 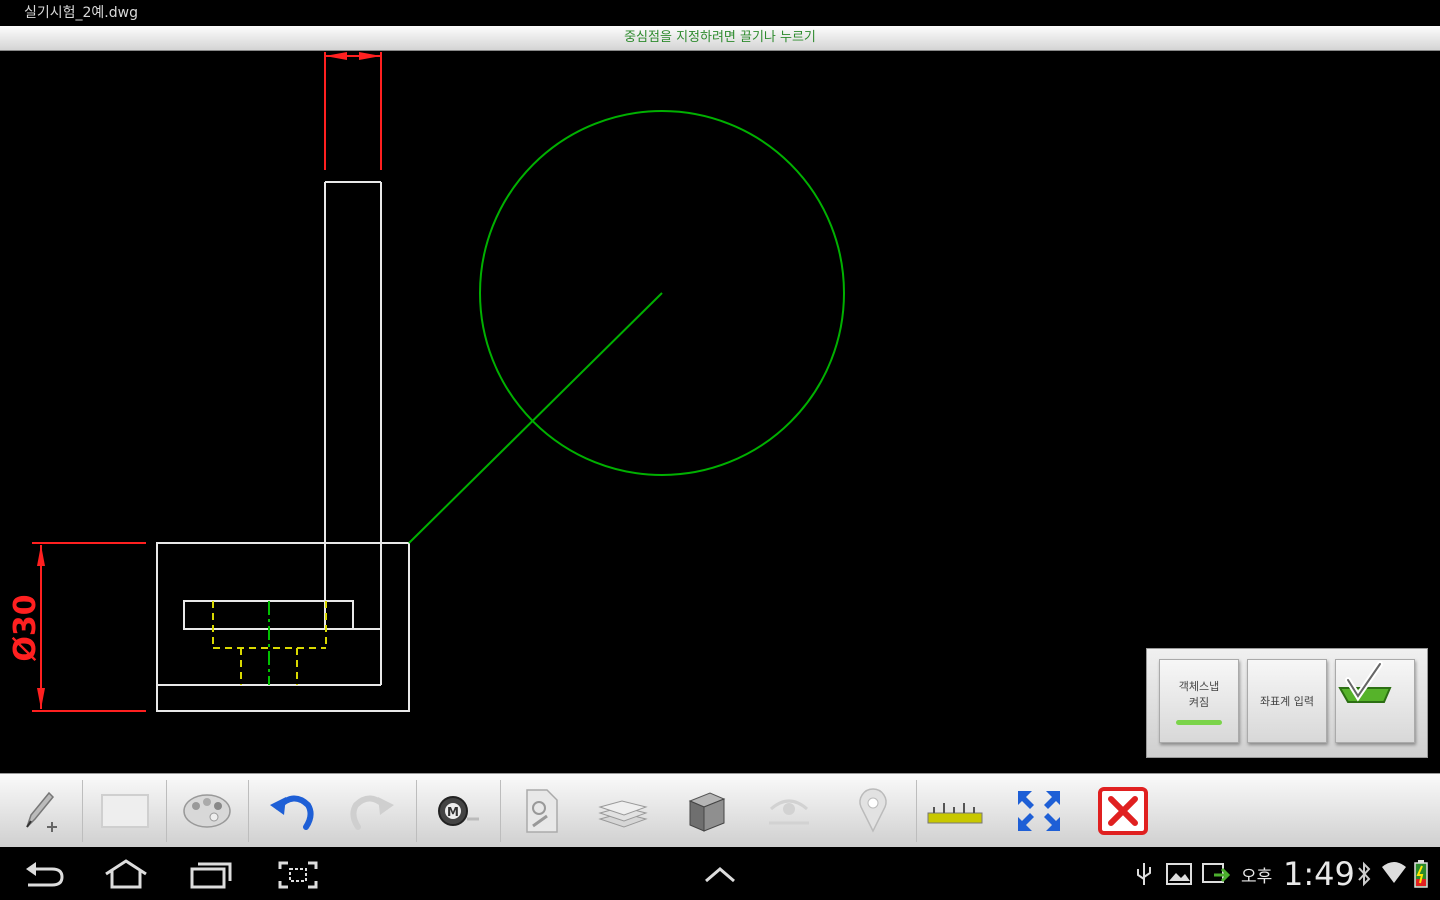 I want to click on document-tool, so click(x=541, y=811).